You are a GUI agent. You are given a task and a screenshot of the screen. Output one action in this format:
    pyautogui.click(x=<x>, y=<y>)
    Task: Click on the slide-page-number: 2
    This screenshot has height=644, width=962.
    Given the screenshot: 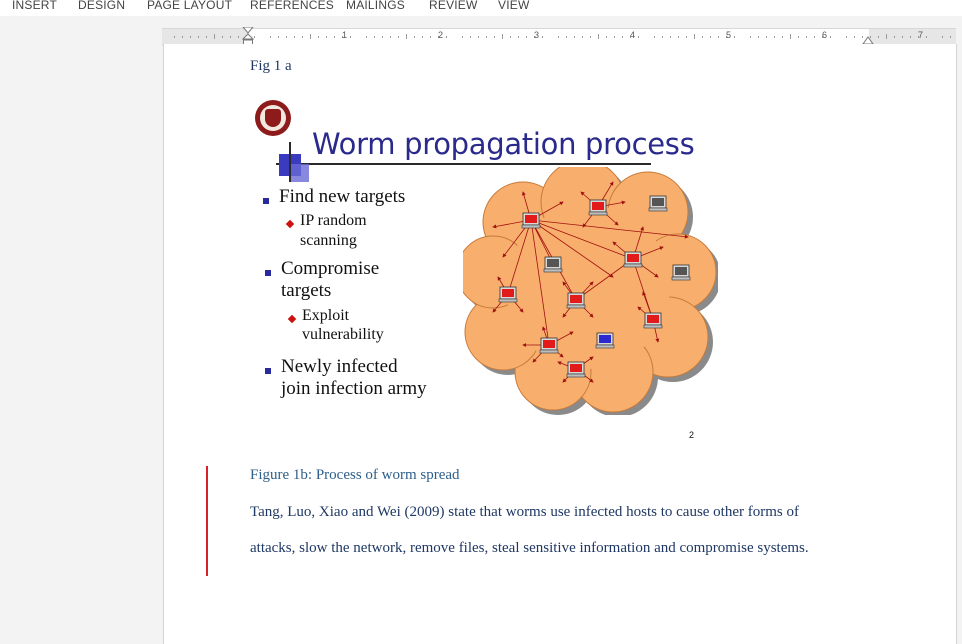 What is the action you would take?
    pyautogui.click(x=692, y=435)
    